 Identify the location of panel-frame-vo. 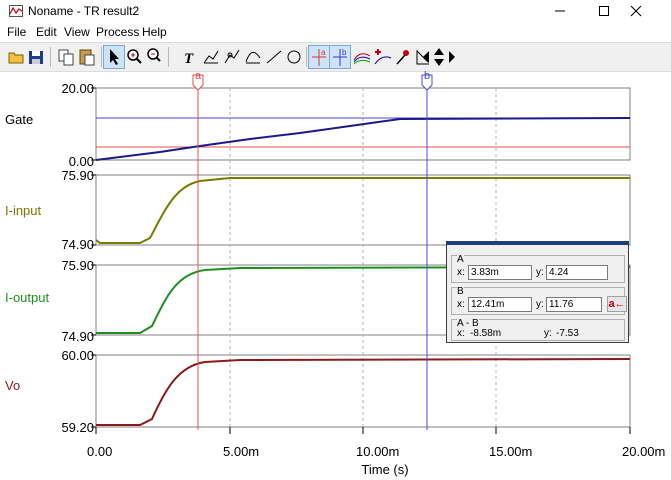
(363, 391).